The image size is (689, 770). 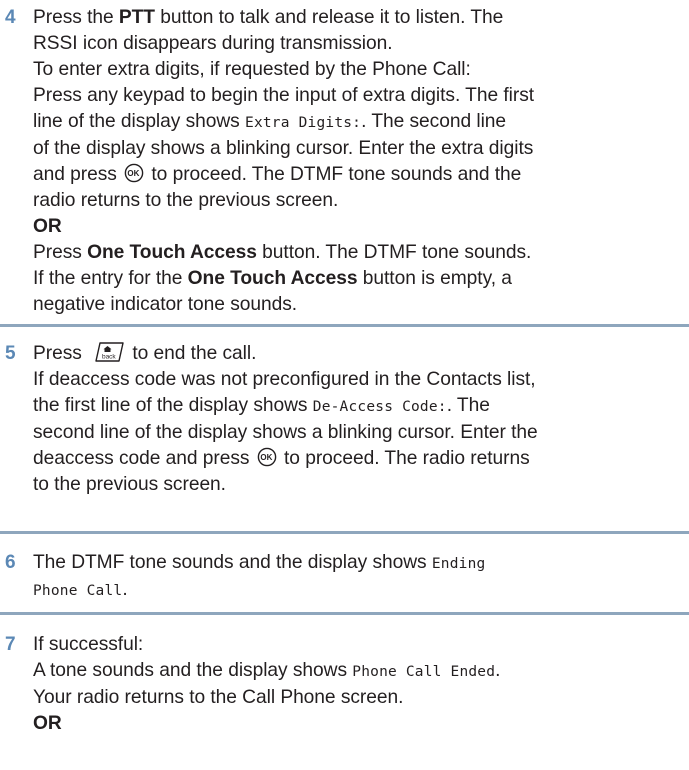 What do you see at coordinates (173, 405) in the screenshot?
I see `text-run: the first line of the display shows` at bounding box center [173, 405].